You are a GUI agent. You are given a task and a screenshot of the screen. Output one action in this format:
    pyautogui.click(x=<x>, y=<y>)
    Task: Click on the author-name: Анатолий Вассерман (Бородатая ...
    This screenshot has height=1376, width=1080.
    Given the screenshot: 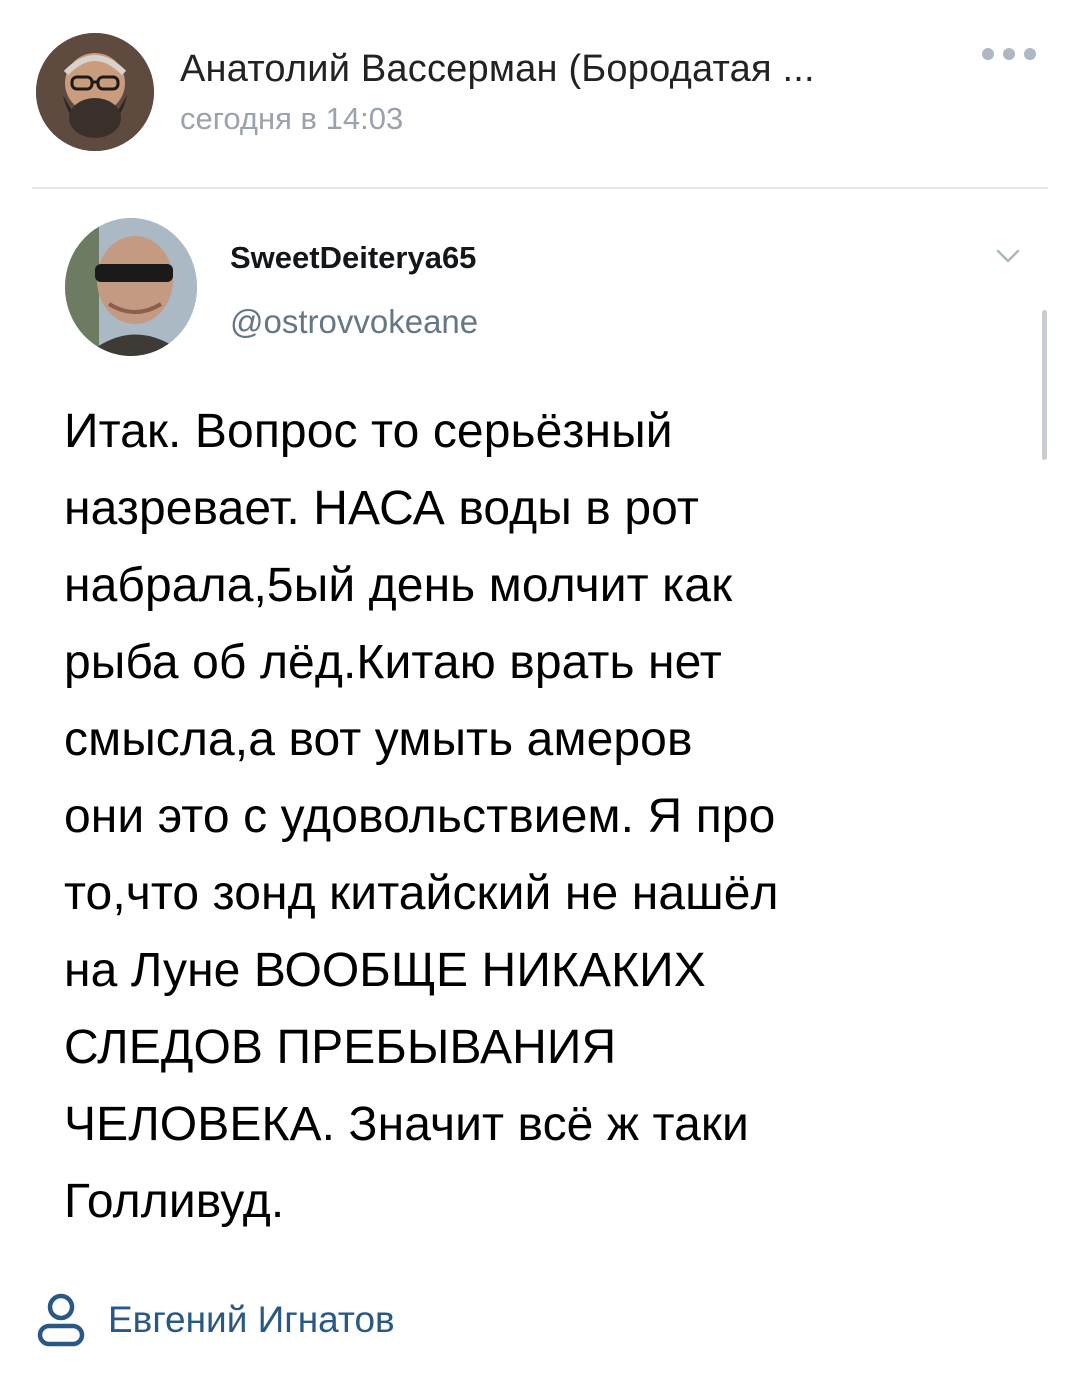 What is the action you would take?
    pyautogui.click(x=497, y=69)
    